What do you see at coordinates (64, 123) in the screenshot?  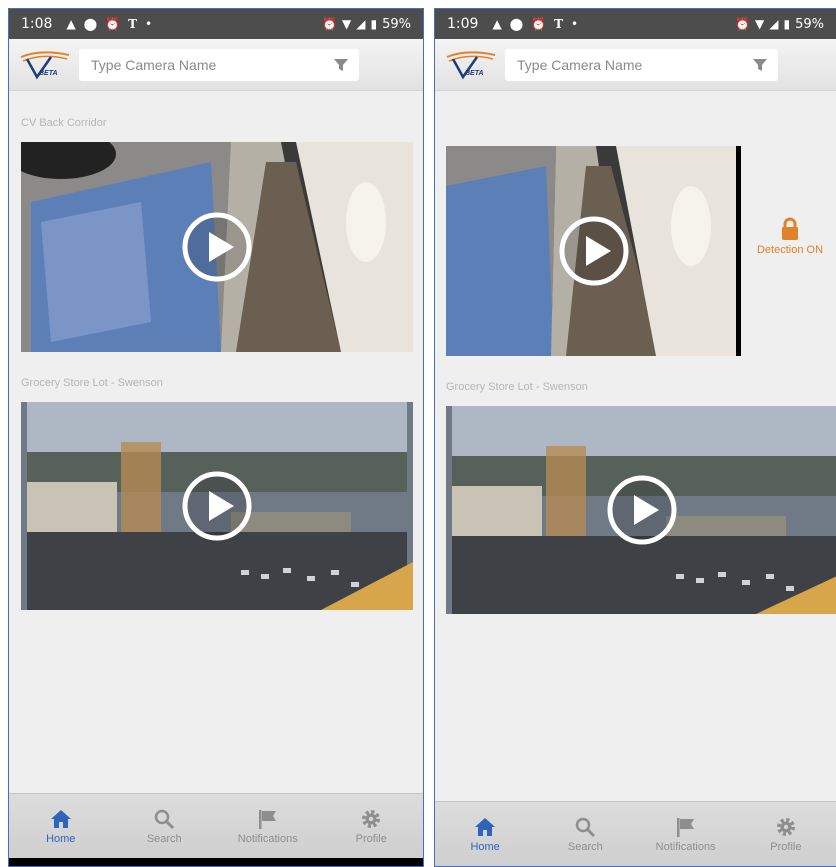 I see `camera-label: CV Back Corridor` at bounding box center [64, 123].